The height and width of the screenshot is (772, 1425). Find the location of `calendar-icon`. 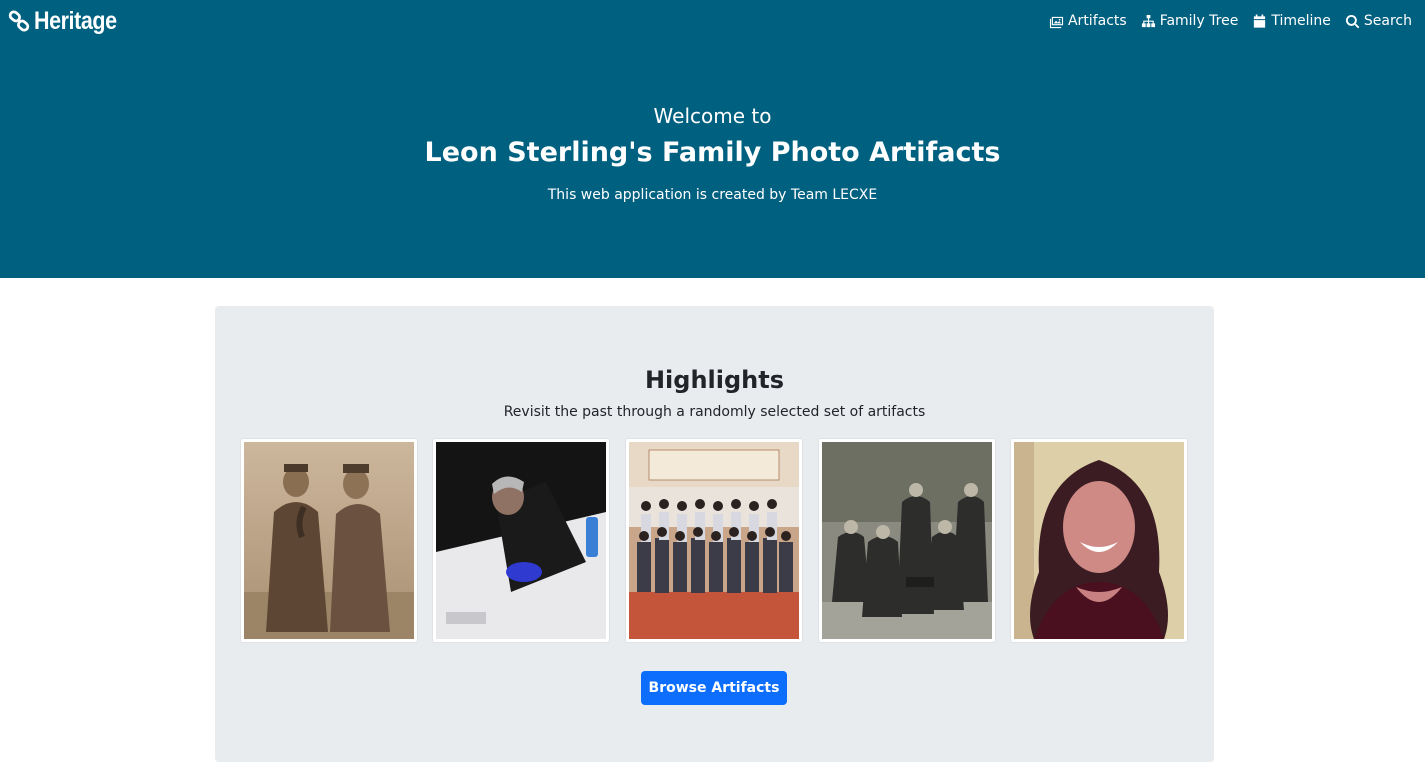

calendar-icon is located at coordinates (1260, 20).